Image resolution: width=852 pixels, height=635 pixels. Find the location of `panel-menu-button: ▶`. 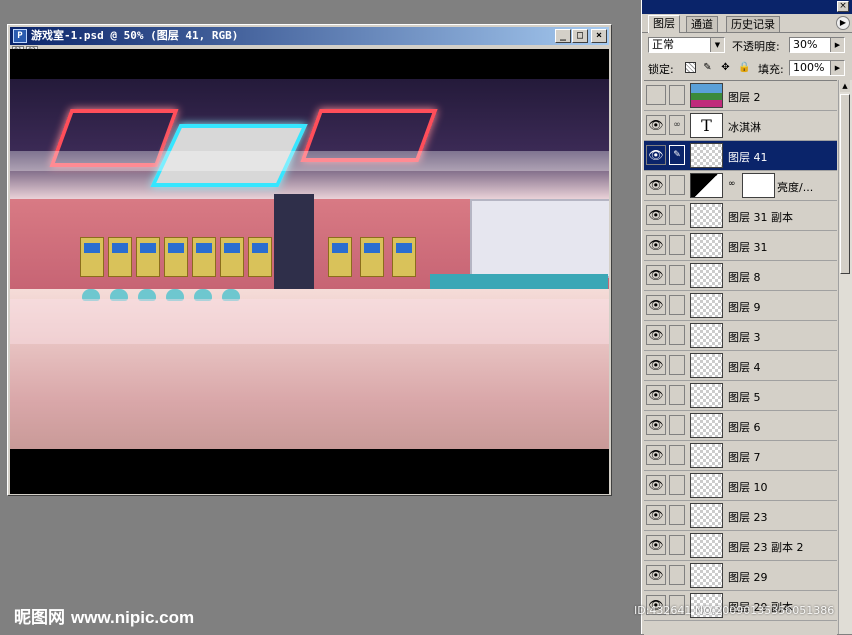

panel-menu-button: ▶ is located at coordinates (843, 23).